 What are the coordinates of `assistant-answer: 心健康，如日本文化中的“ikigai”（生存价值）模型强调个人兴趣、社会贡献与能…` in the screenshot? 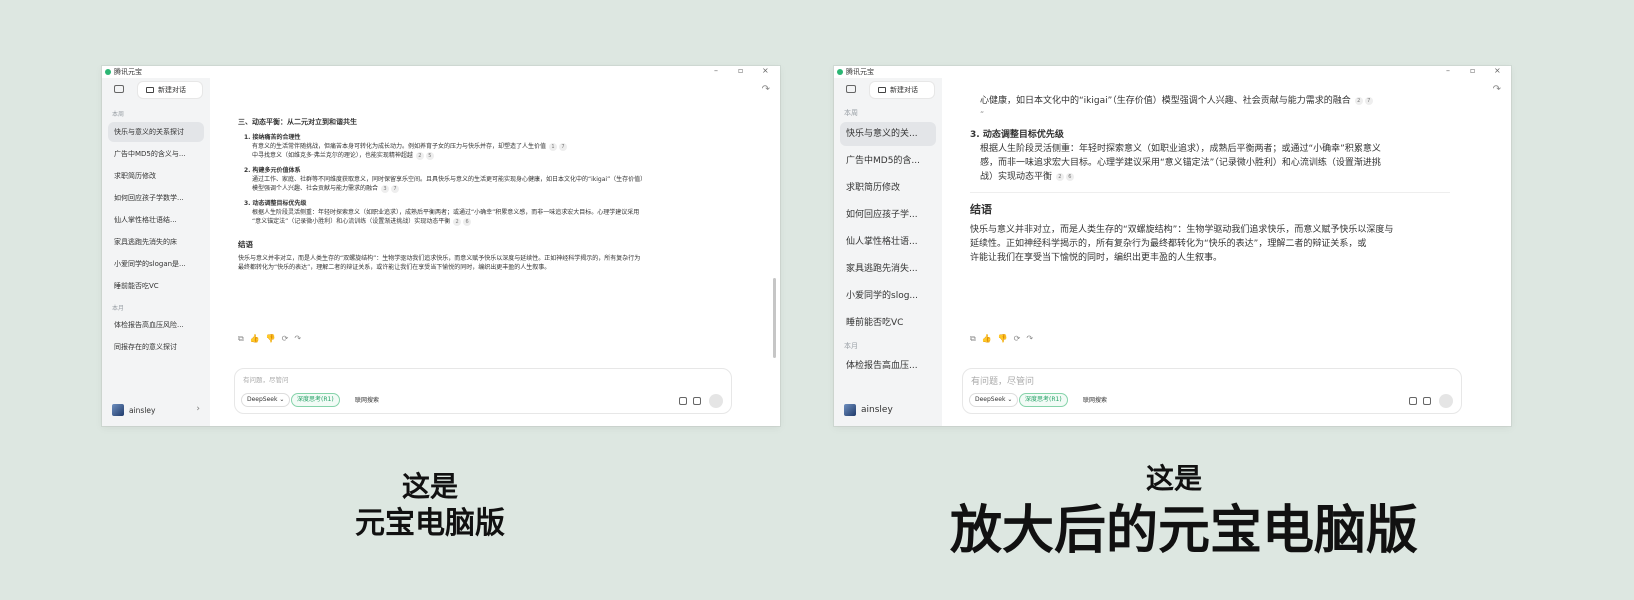 It's located at (1230, 212).